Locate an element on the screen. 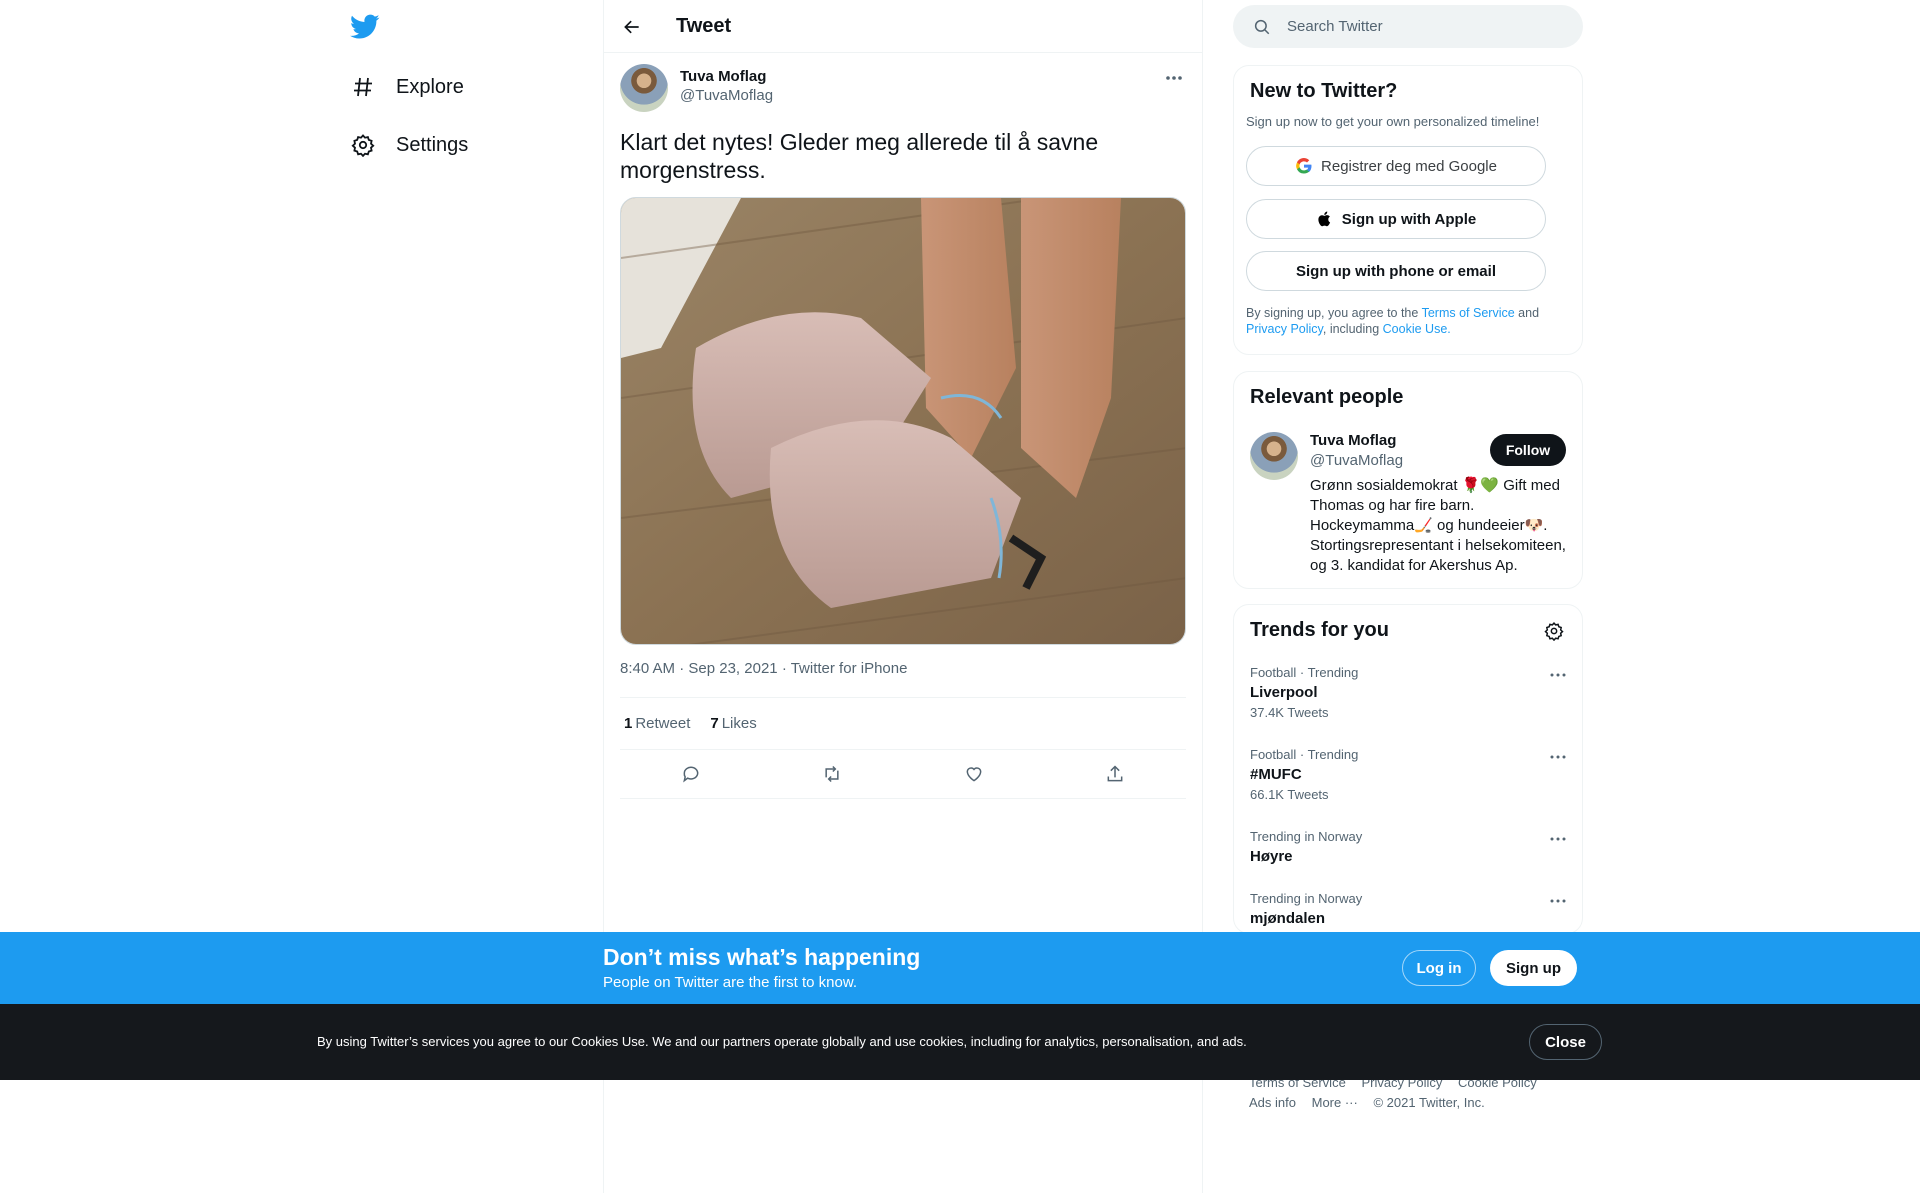  signup-google-button: Registrer deg med Google is located at coordinates (1396, 166).